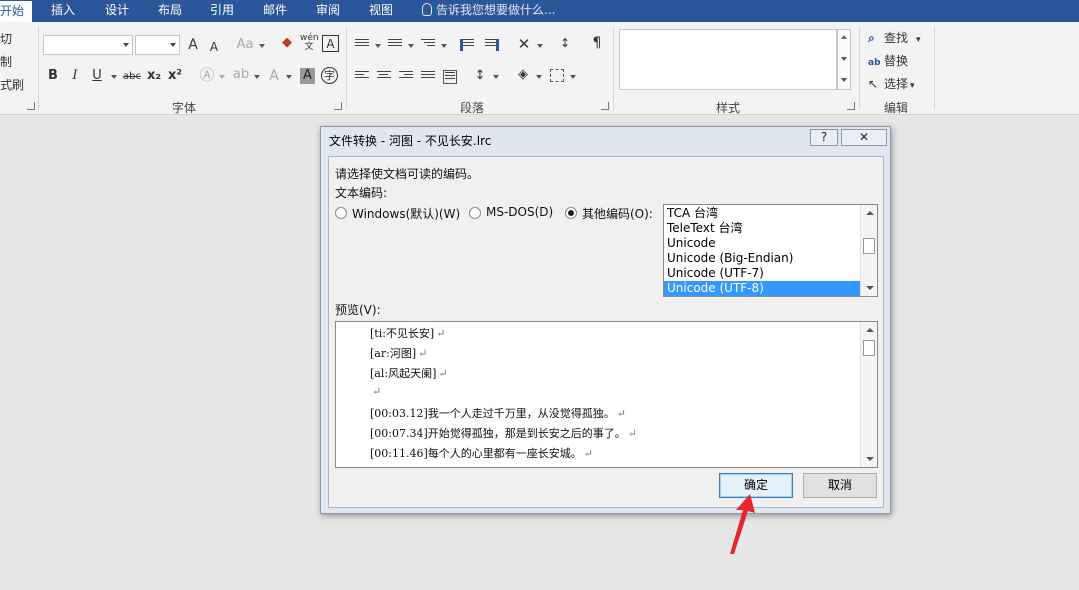 The height and width of the screenshot is (590, 1079). Describe the element at coordinates (175, 76) in the screenshot. I see `superscript-icon: x²` at that location.